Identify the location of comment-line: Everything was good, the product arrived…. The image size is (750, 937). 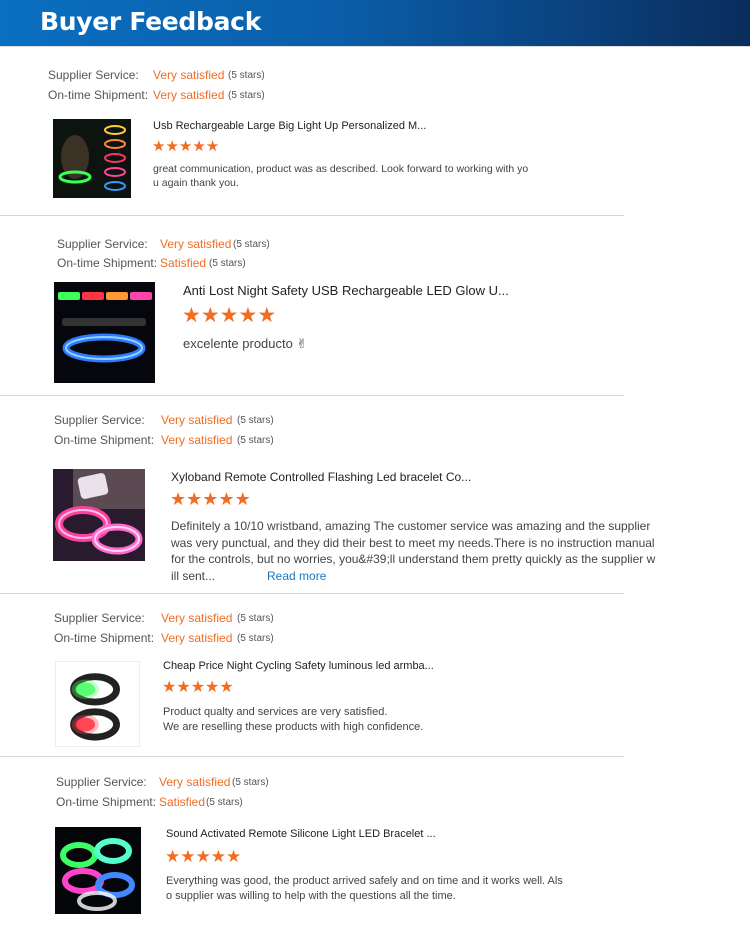
(364, 881).